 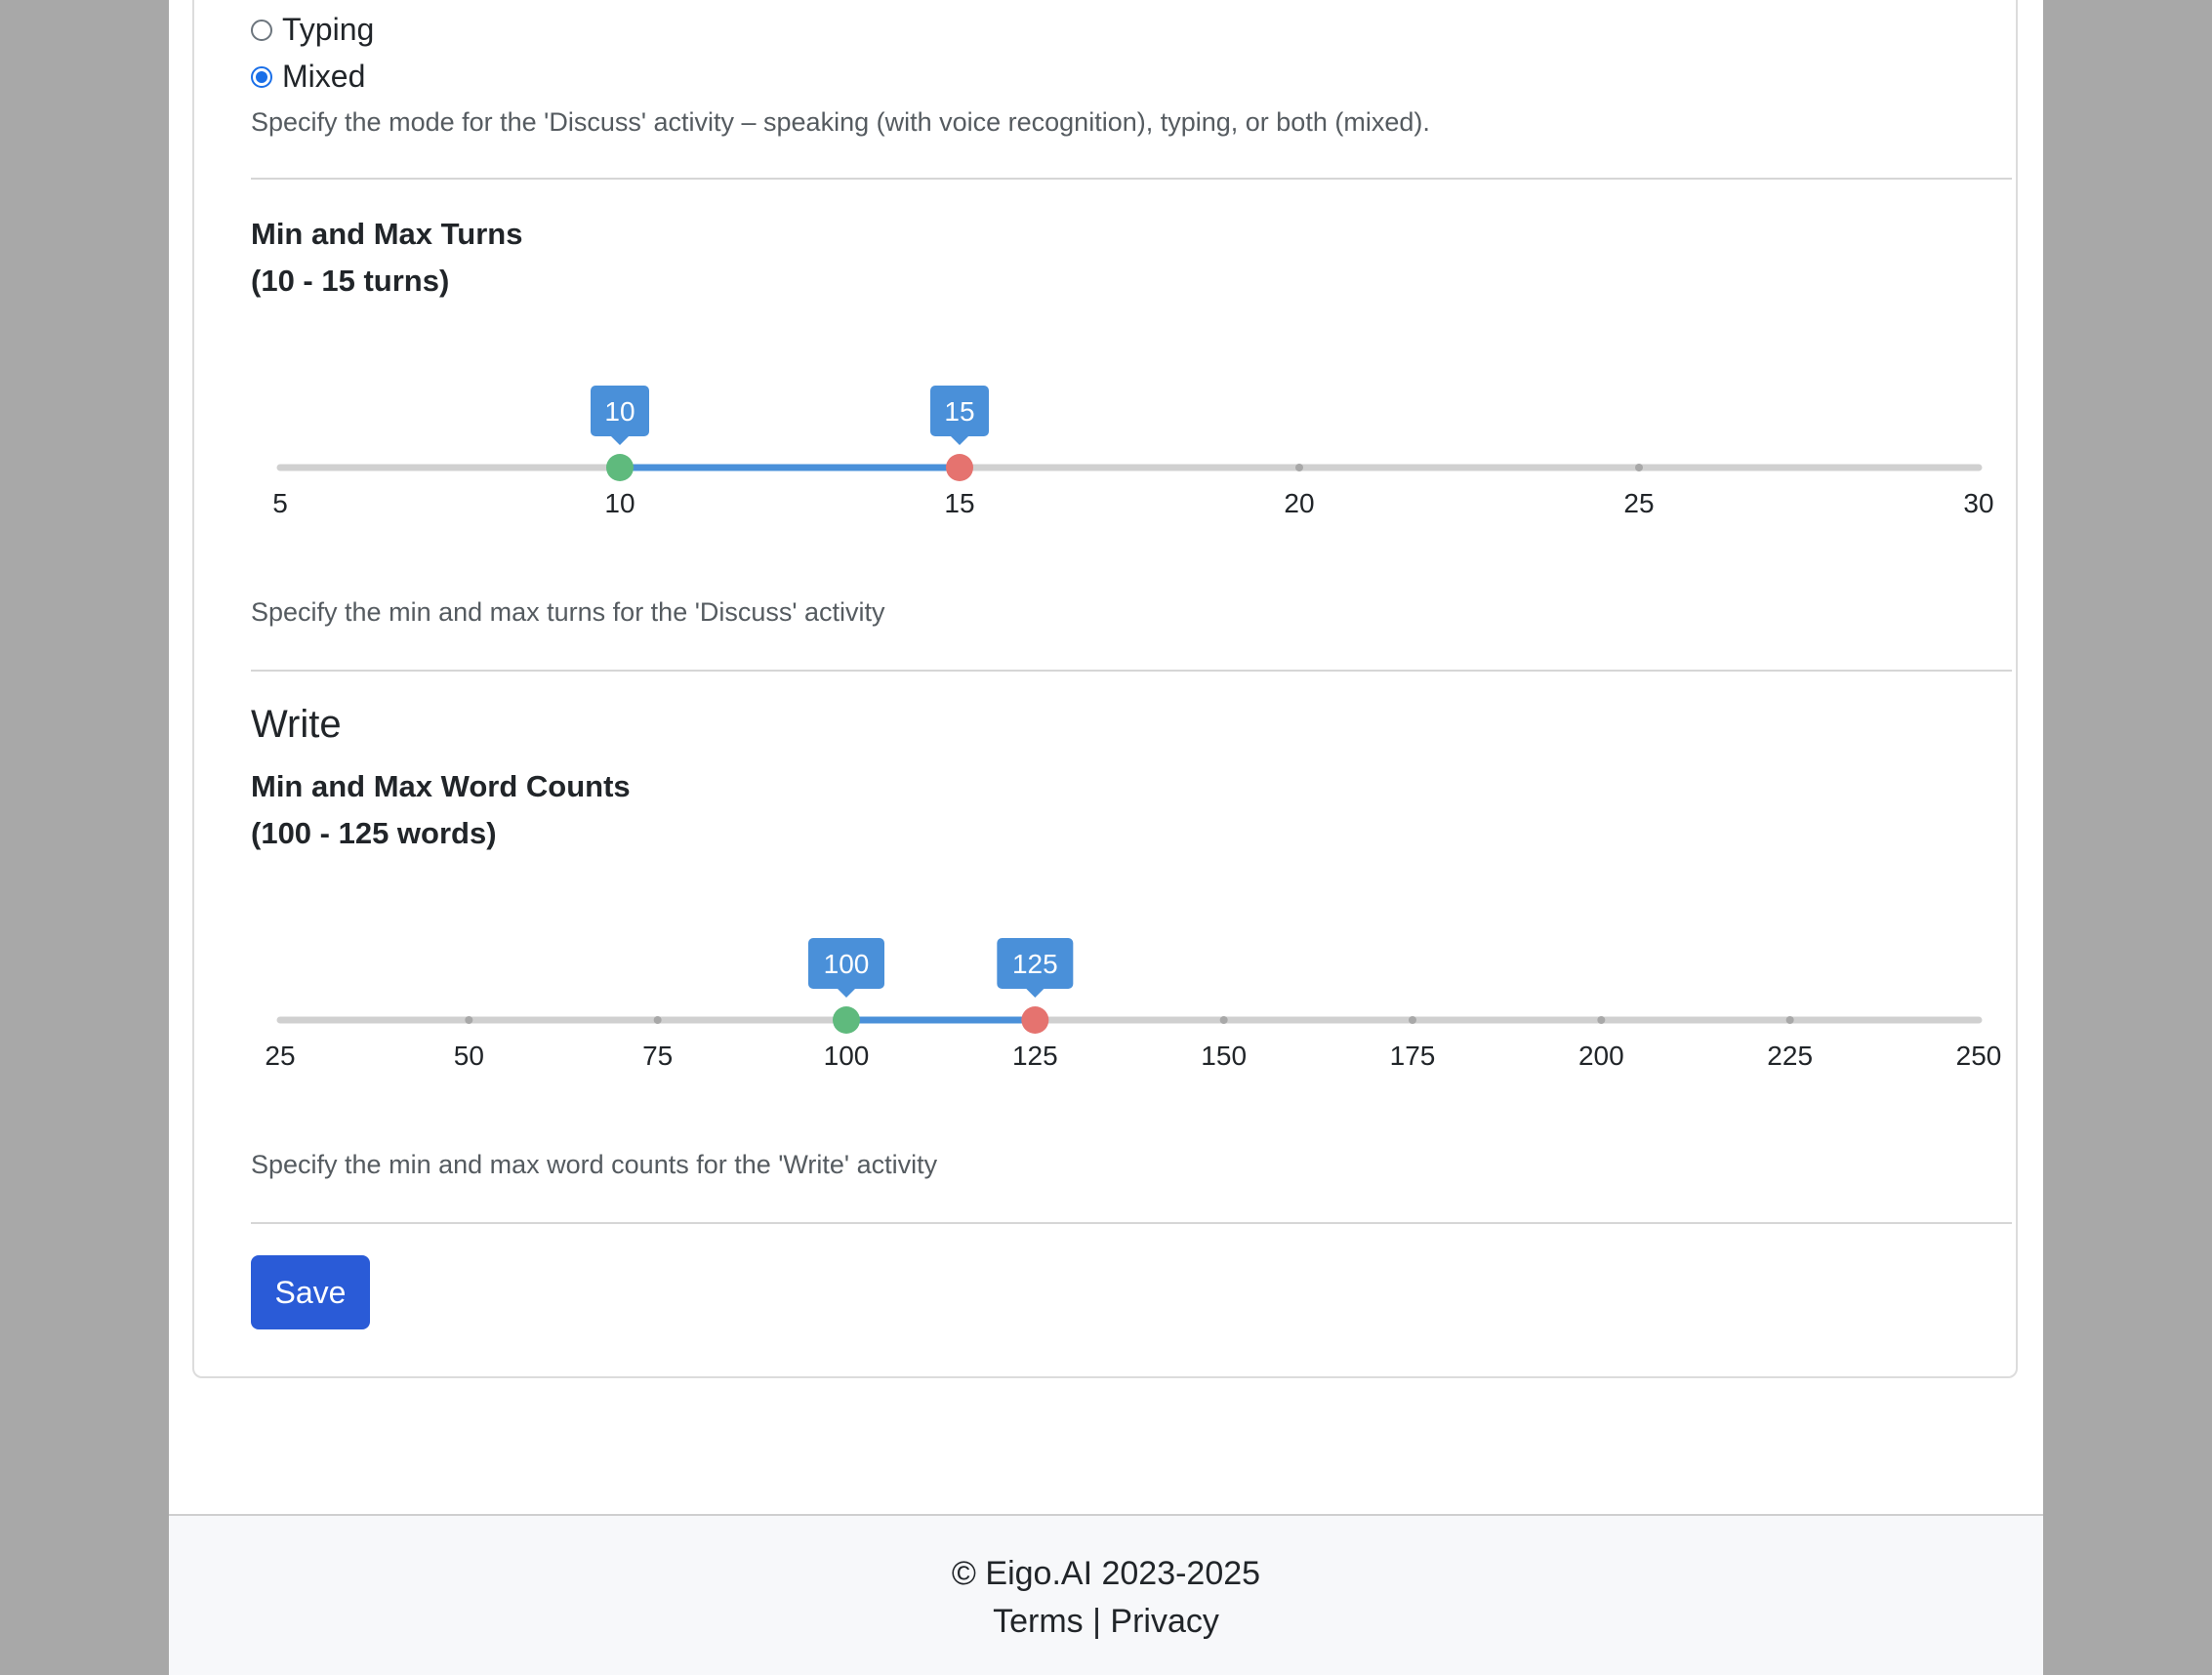 What do you see at coordinates (1106, 1622) in the screenshot?
I see `footer-links: Terms | Privacy` at bounding box center [1106, 1622].